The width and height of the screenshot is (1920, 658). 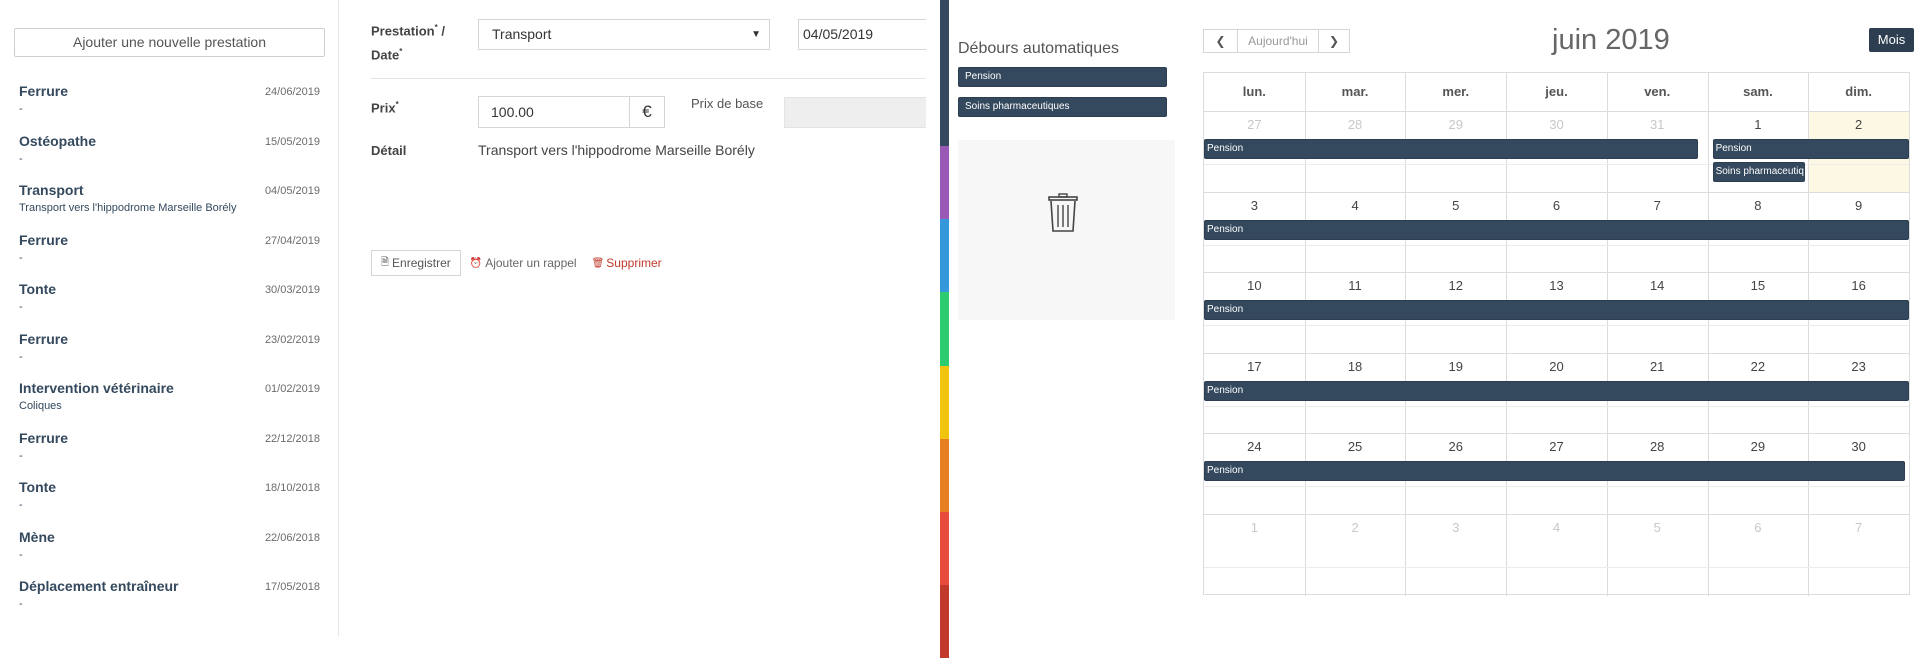 What do you see at coordinates (1355, 285) in the screenshot?
I see `day-number: 11` at bounding box center [1355, 285].